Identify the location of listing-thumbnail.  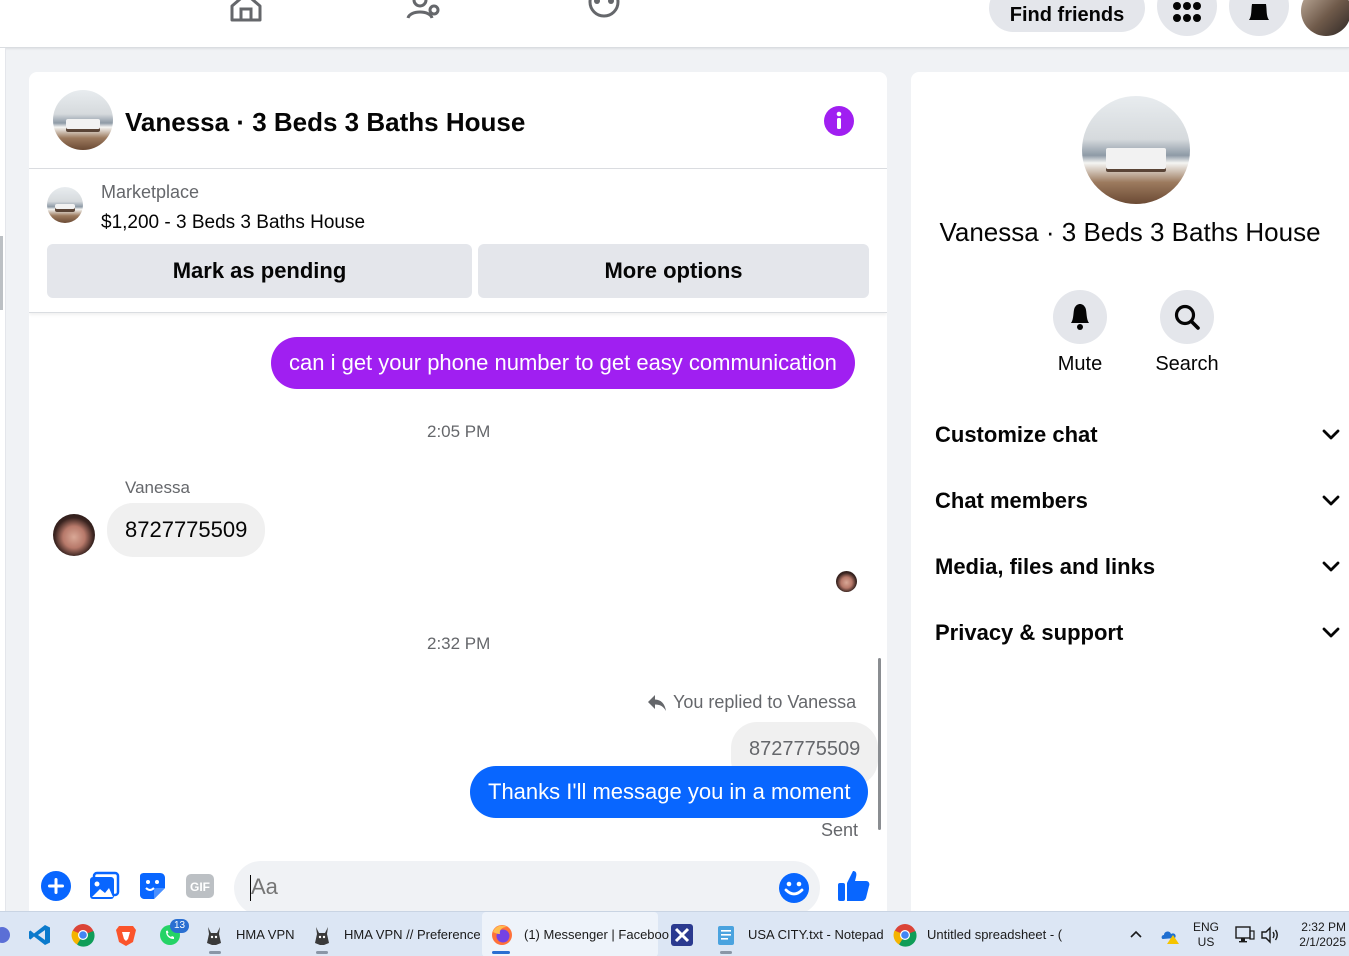
(65, 205).